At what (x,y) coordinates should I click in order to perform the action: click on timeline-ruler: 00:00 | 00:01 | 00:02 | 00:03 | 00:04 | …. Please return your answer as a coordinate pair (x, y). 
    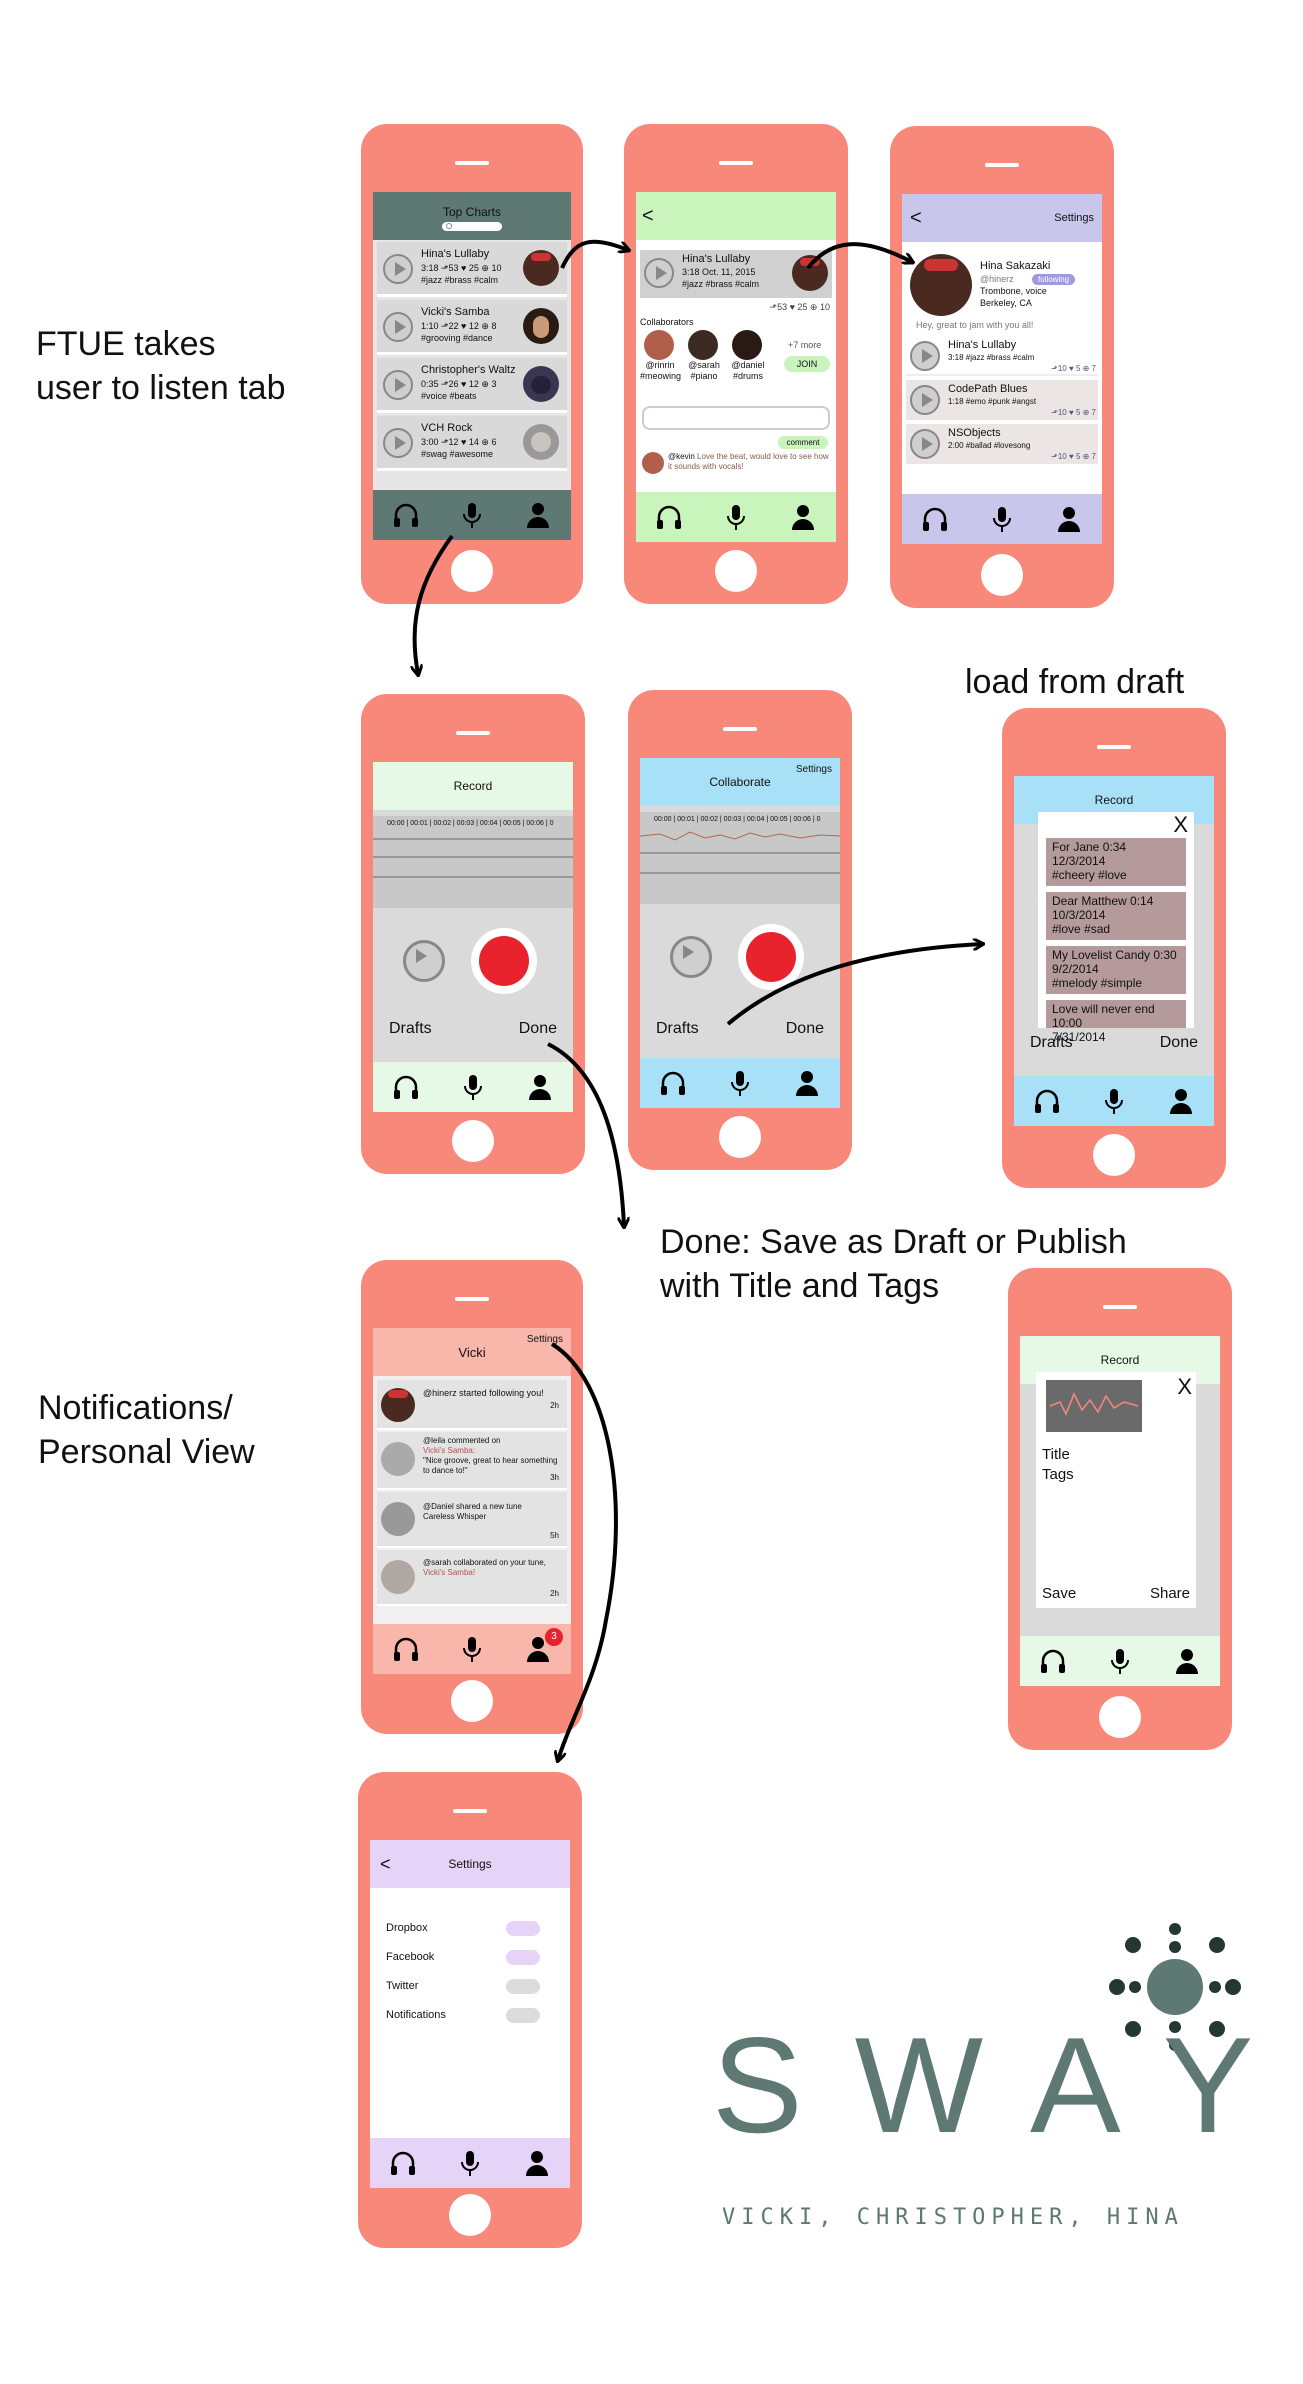
    Looking at the image, I should click on (737, 819).